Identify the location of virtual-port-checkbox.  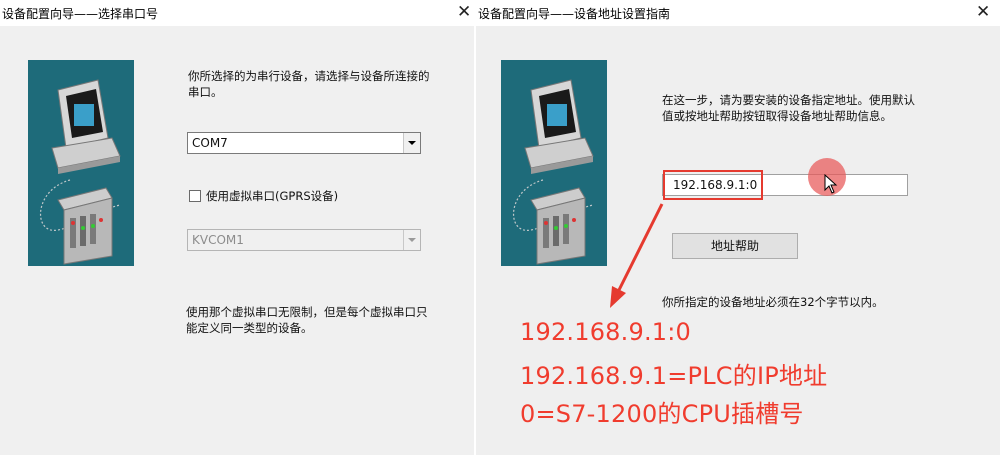
(195, 196).